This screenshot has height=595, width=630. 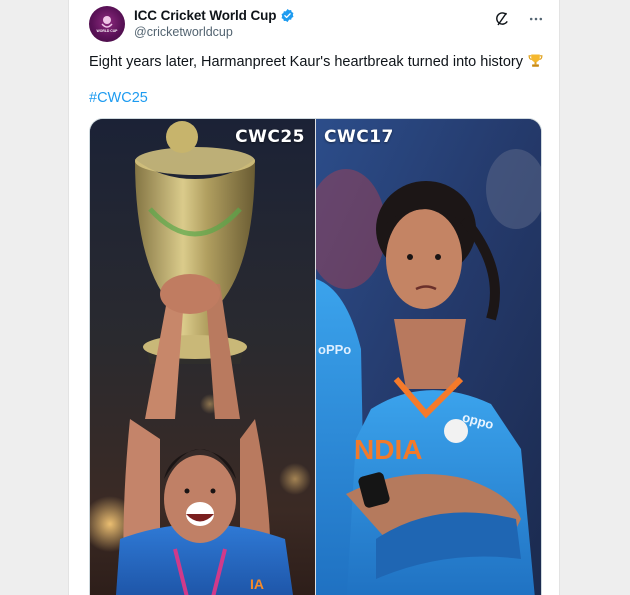 I want to click on verified-badge-icon, so click(x=287, y=15).